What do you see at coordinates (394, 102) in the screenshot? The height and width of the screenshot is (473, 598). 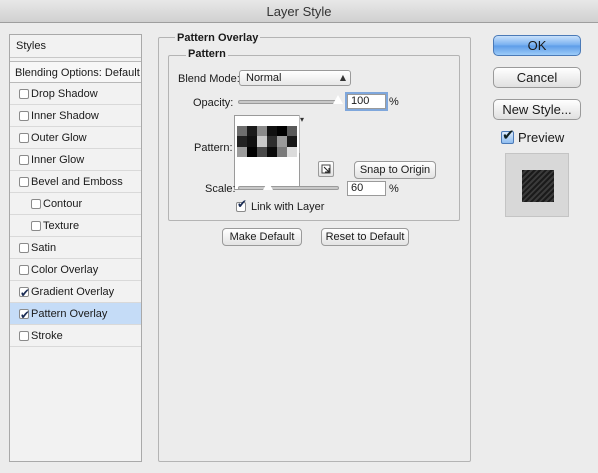 I see `opacity-unit: %` at bounding box center [394, 102].